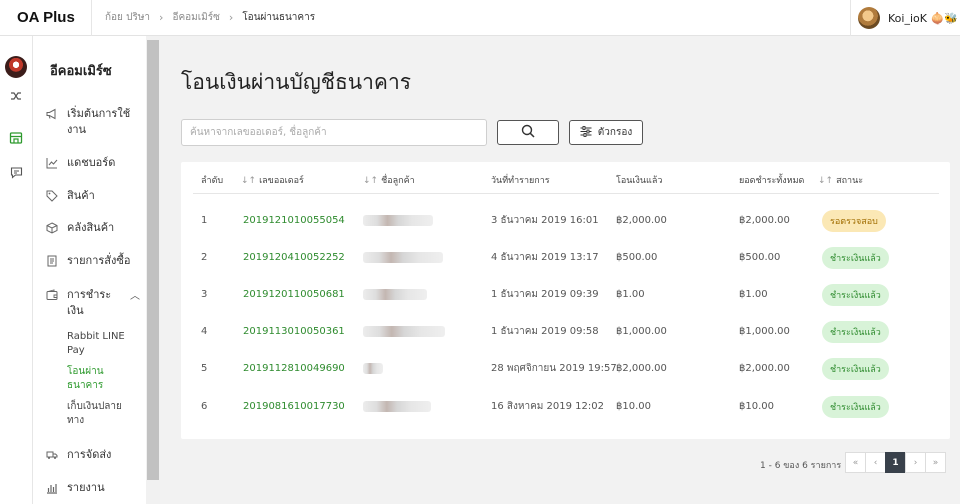 The height and width of the screenshot is (504, 960). Describe the element at coordinates (615, 132) in the screenshot. I see `filter-button-label: ตัวกรอง` at that location.